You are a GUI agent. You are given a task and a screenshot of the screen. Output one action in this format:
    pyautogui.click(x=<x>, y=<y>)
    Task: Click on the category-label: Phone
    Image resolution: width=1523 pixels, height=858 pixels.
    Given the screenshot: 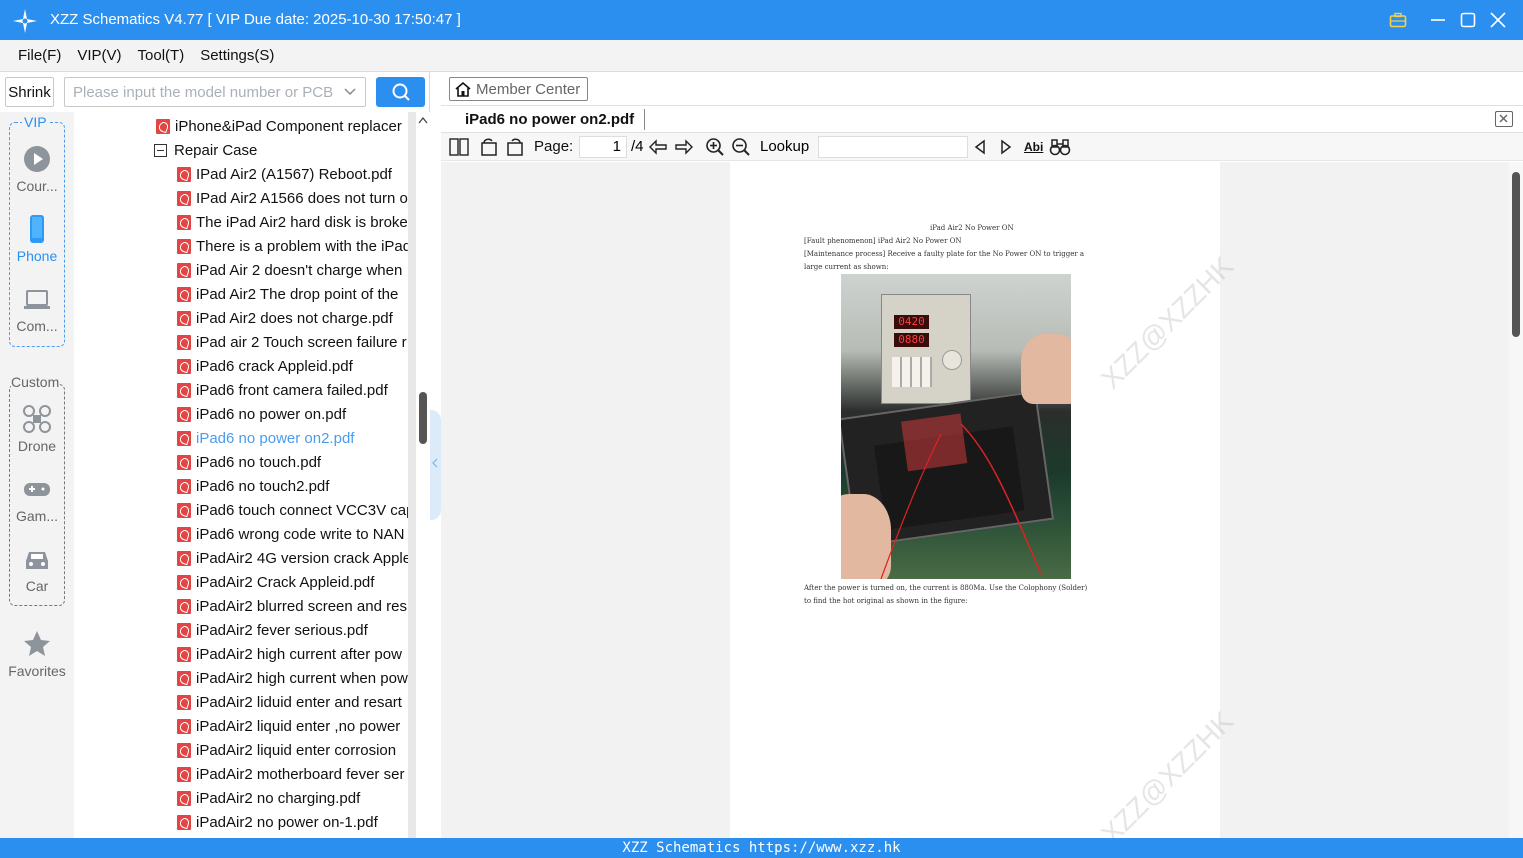 What is the action you would take?
    pyautogui.click(x=37, y=256)
    